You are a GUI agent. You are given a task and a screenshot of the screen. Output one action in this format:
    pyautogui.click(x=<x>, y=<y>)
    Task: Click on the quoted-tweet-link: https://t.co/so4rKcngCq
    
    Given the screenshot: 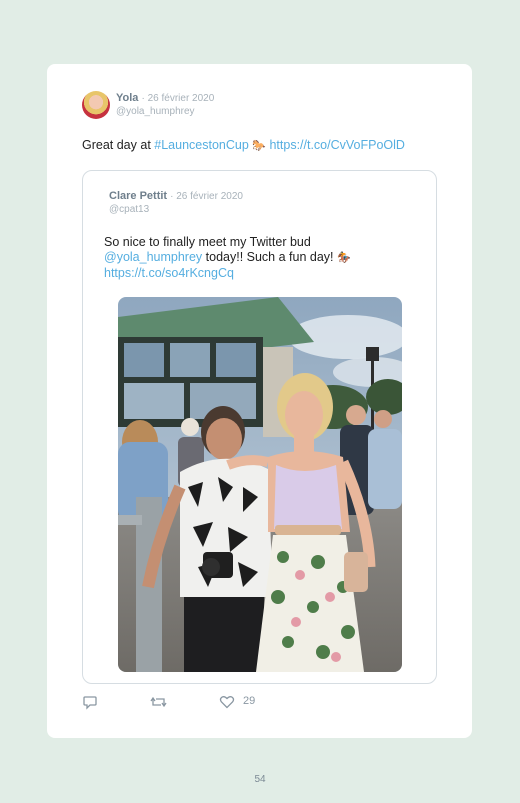 What is the action you would take?
    pyautogui.click(x=261, y=273)
    